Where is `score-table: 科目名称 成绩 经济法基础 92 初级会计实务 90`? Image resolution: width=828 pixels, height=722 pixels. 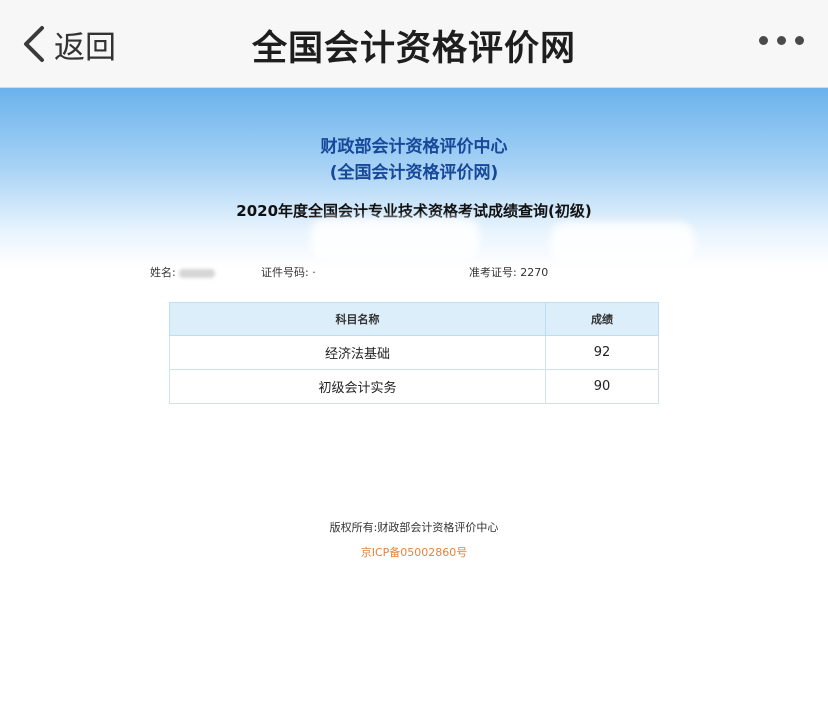 score-table: 科目名称 成绩 经济法基础 92 初级会计实务 90 is located at coordinates (413, 353).